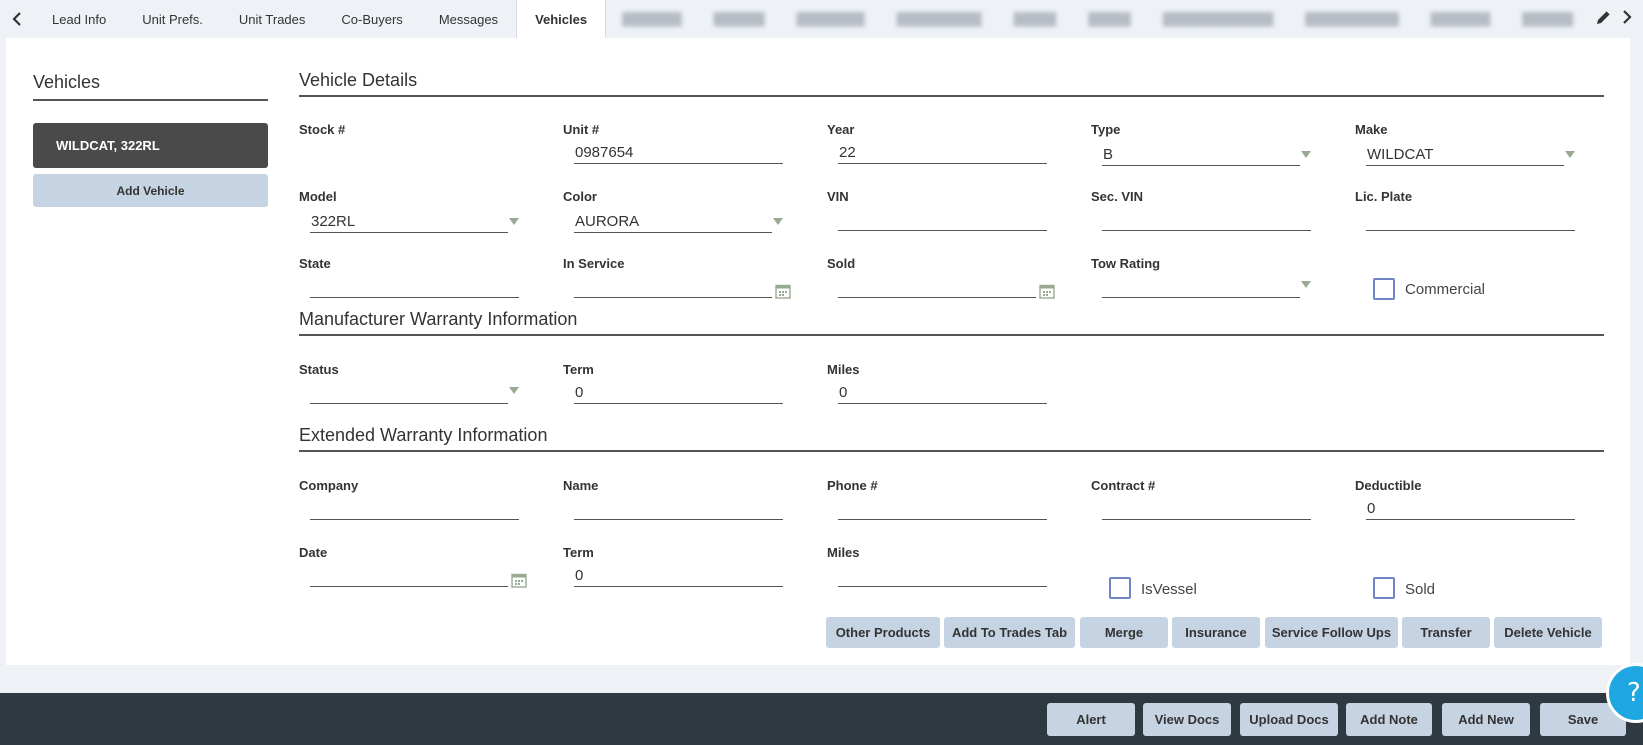 The width and height of the screenshot is (1643, 745). I want to click on year-input: 22, so click(942, 154).